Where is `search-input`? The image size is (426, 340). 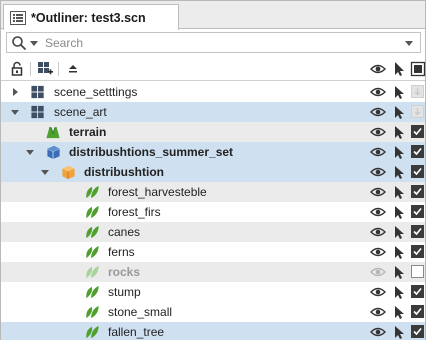
search-input is located at coordinates (215, 42).